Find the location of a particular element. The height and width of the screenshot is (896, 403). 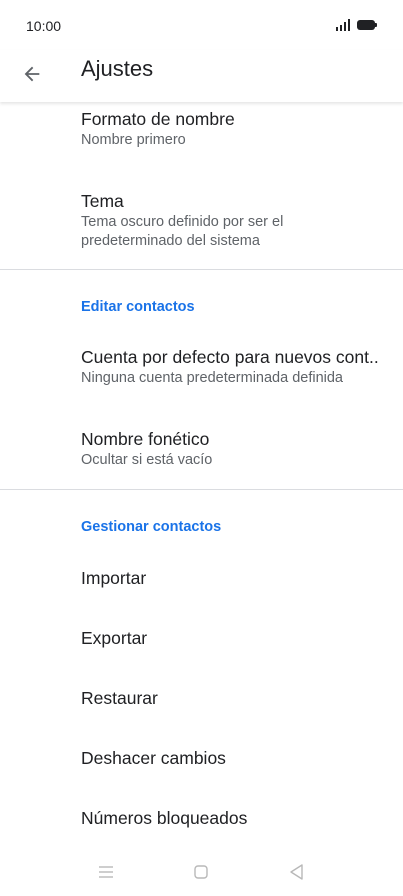

battery-icon is located at coordinates (367, 25).